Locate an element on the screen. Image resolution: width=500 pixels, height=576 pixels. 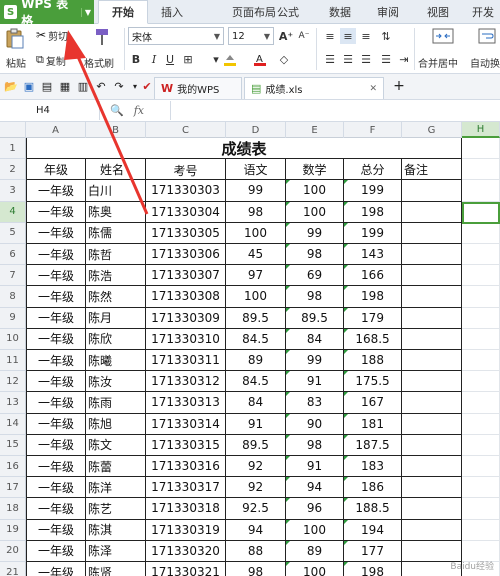
data-cell: 171330315 is located at coordinates (186, 445).